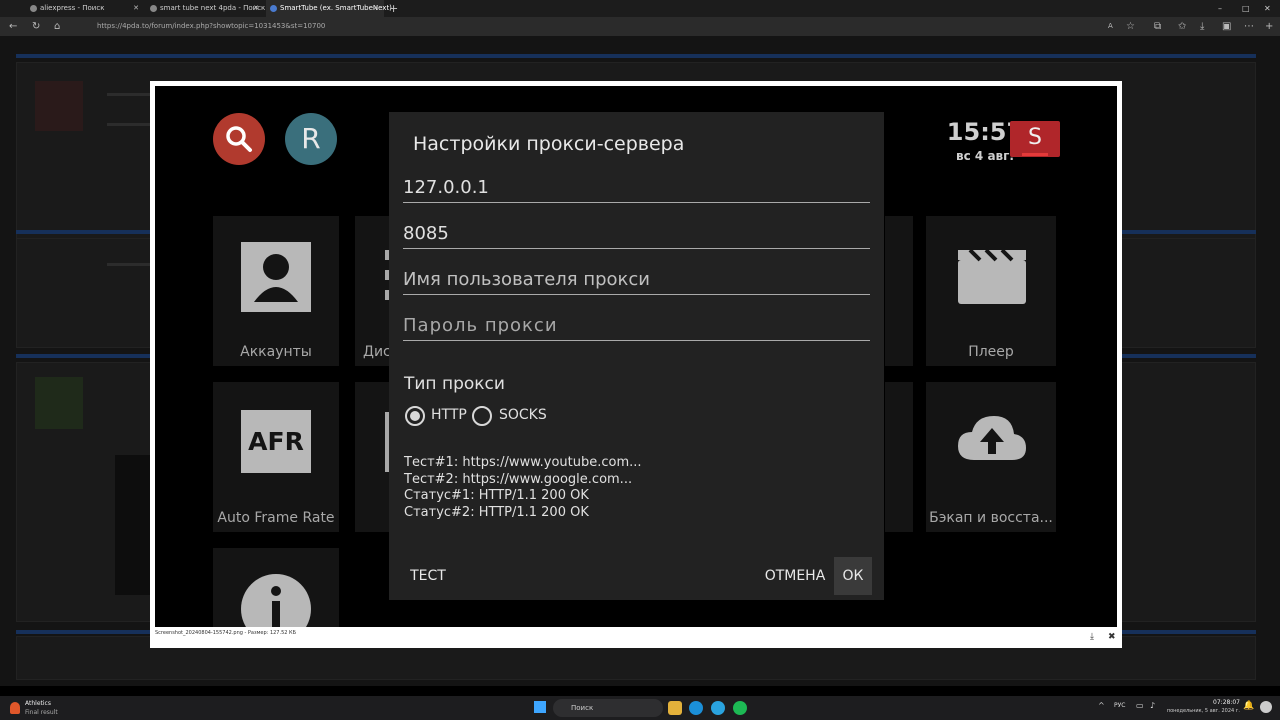 The image size is (1280, 720). Describe the element at coordinates (608, 708) in the screenshot. I see `taskbar-search: Поиск` at that location.